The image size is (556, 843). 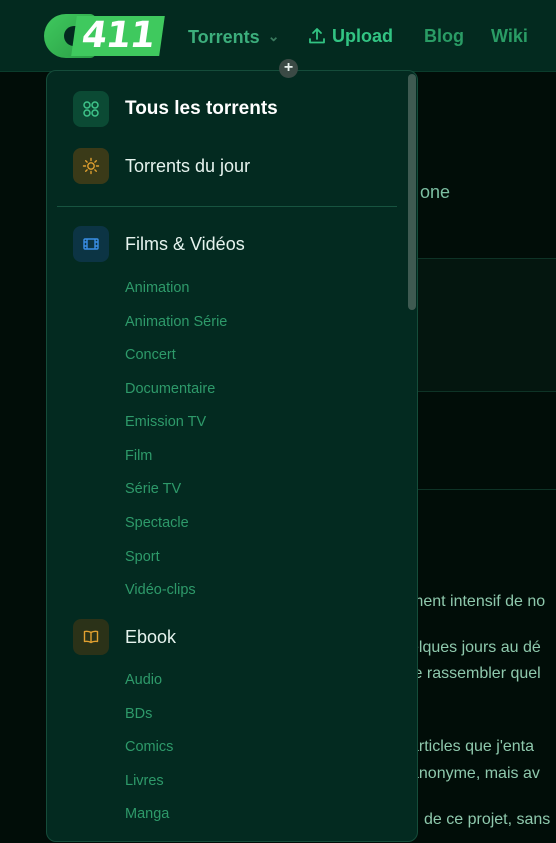 What do you see at coordinates (143, 680) in the screenshot?
I see `subcategory-link: Audio` at bounding box center [143, 680].